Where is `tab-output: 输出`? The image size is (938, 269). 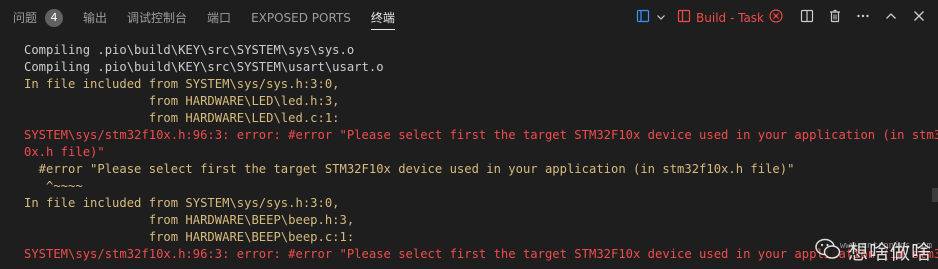
tab-output: 输出 is located at coordinates (95, 17).